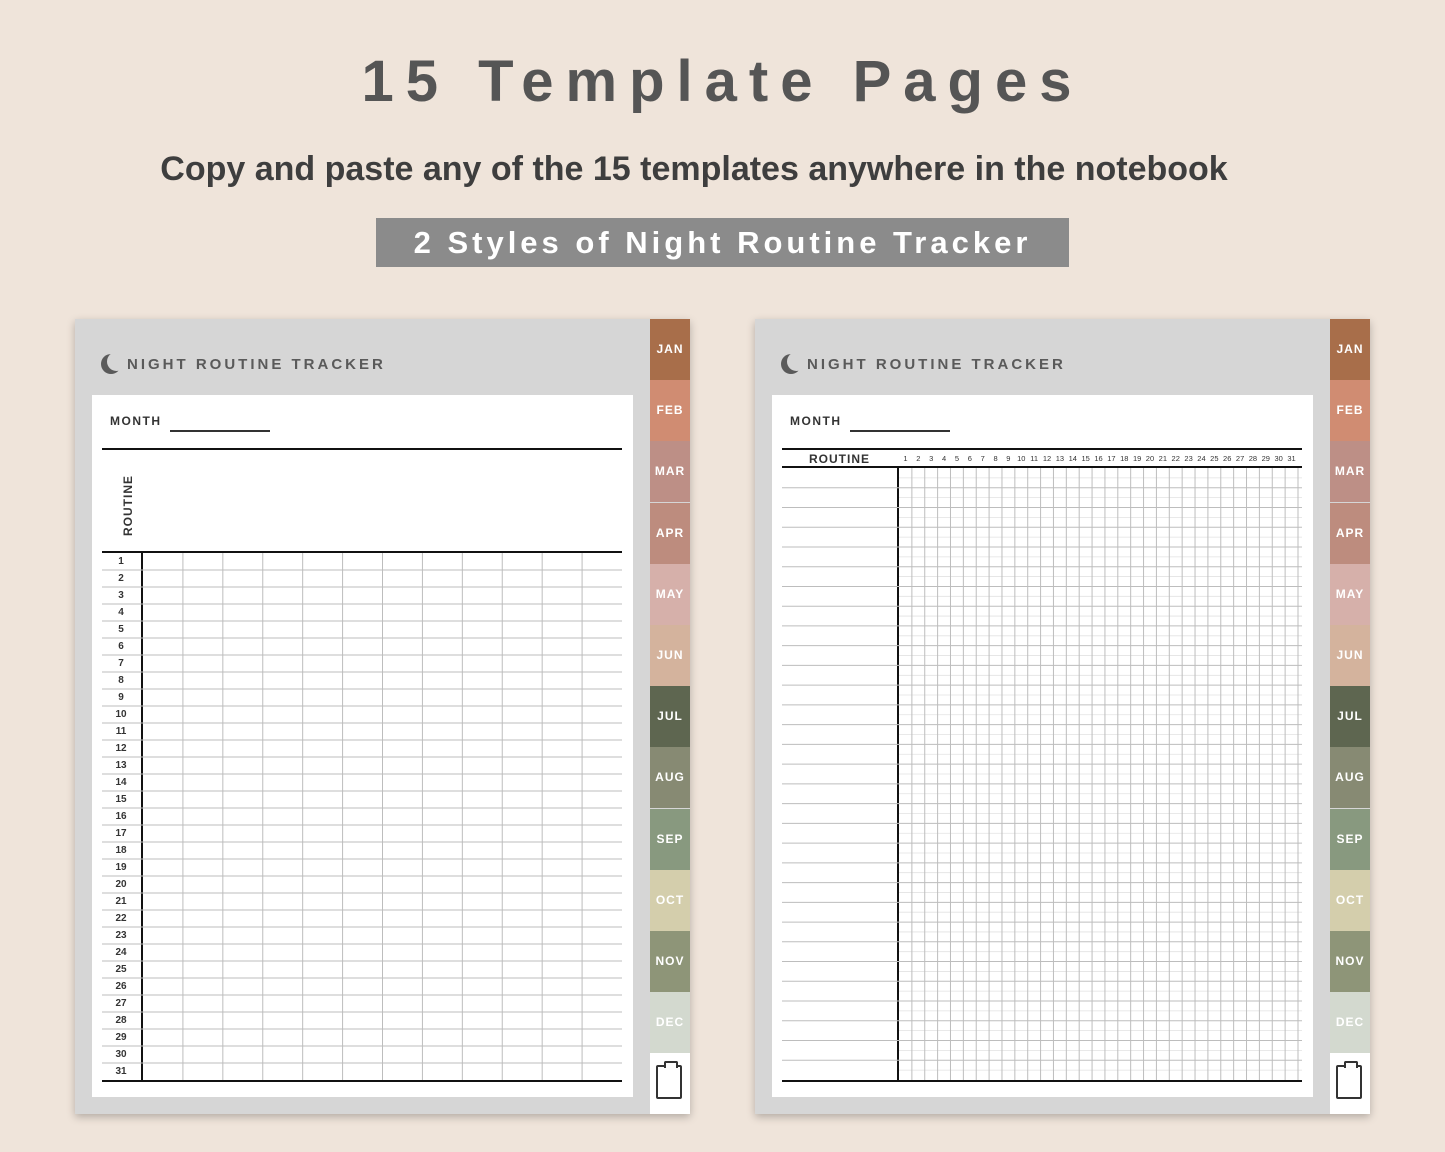 The height and width of the screenshot is (1152, 1445). What do you see at coordinates (1085, 458) in the screenshot?
I see `day-number: 15` at bounding box center [1085, 458].